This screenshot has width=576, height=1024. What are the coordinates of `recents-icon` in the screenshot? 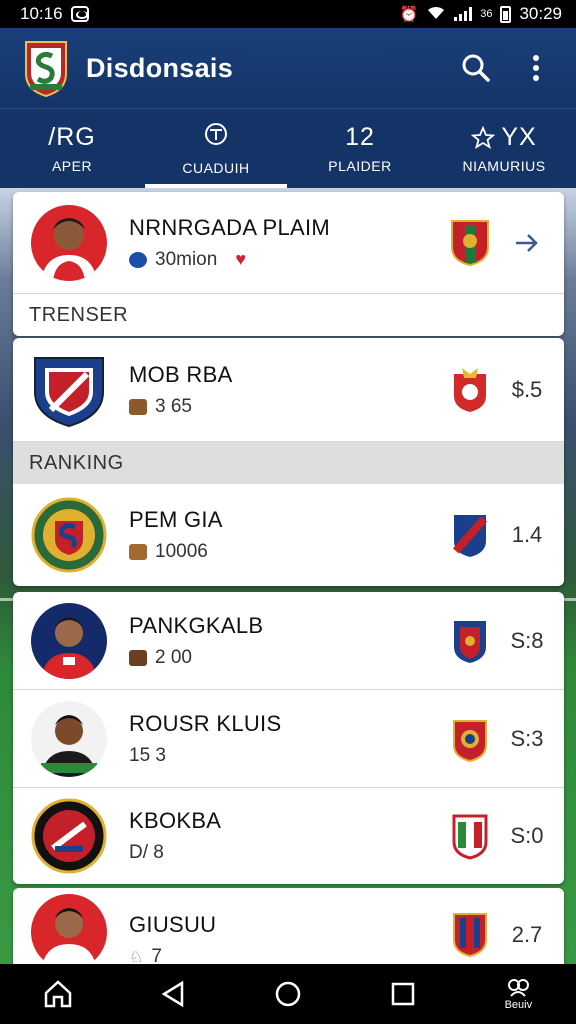 It's located at (403, 994).